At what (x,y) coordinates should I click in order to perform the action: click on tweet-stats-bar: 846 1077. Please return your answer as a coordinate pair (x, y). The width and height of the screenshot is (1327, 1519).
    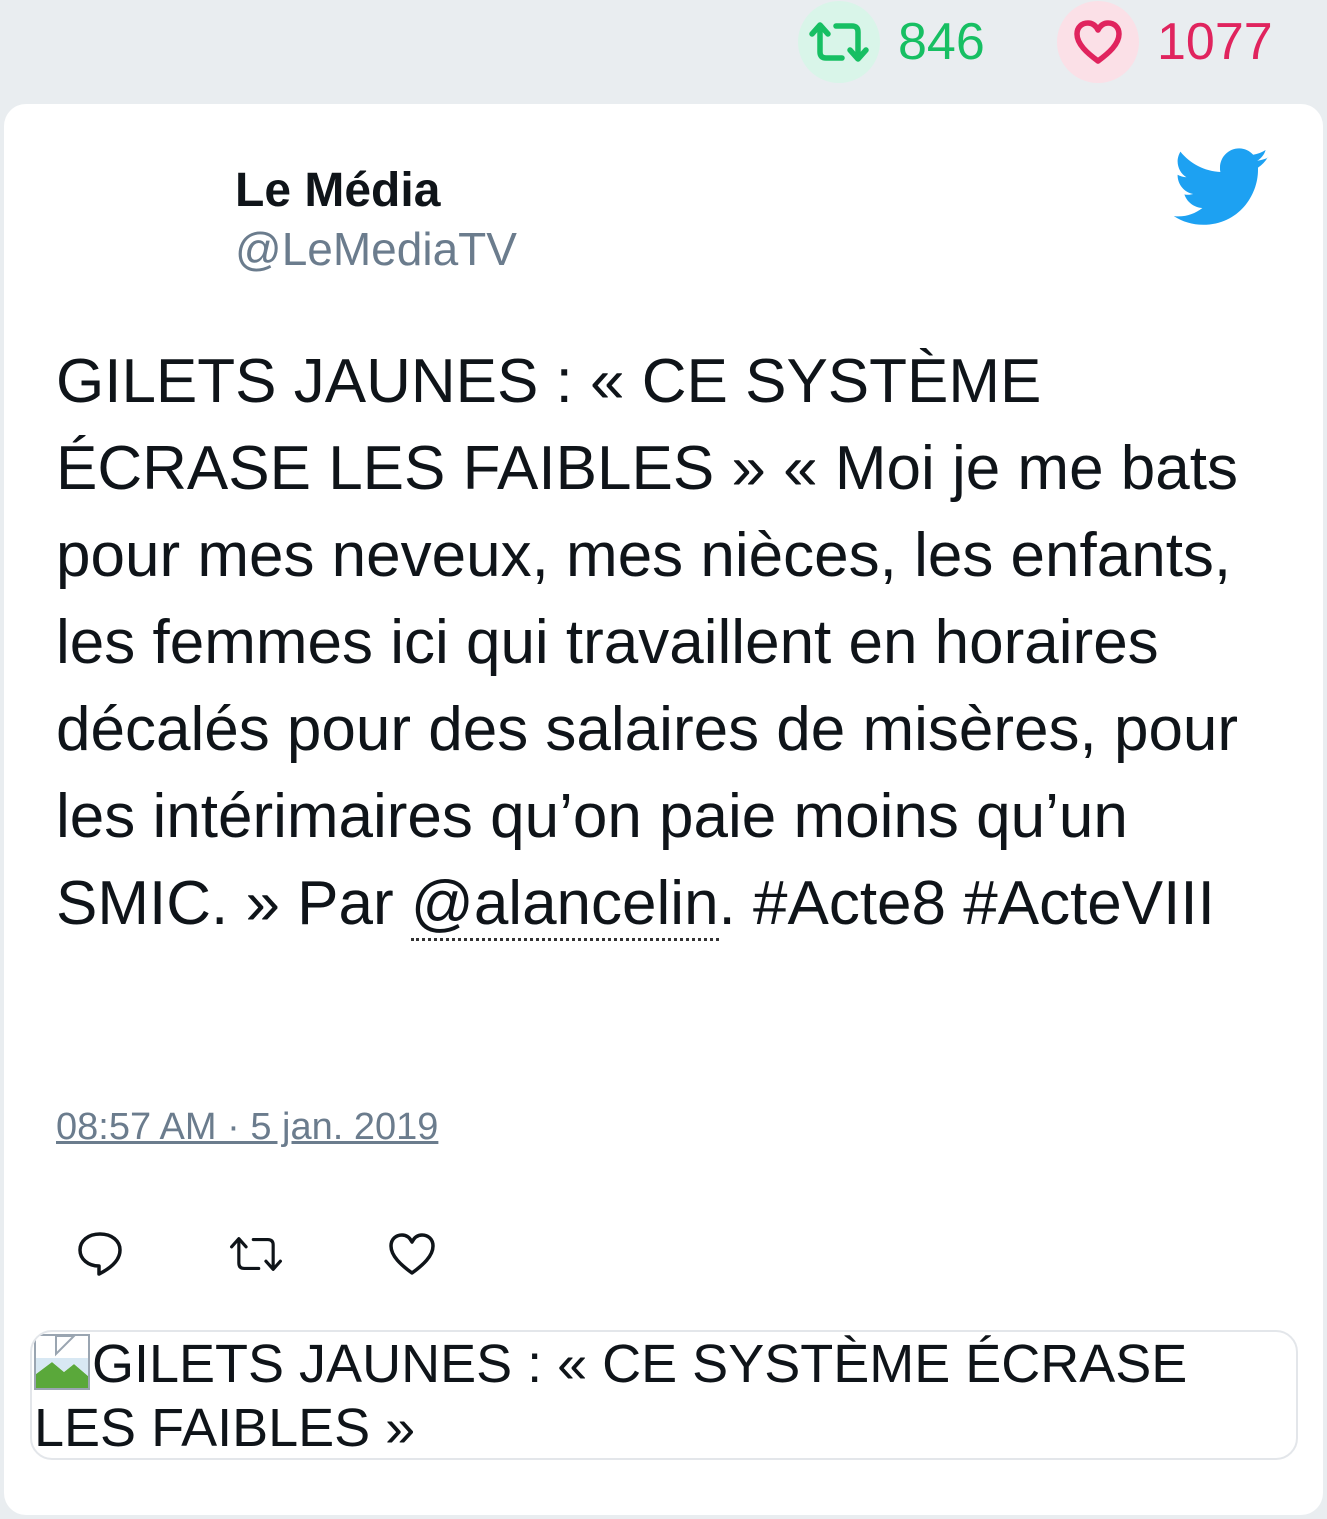
    Looking at the image, I should click on (663, 52).